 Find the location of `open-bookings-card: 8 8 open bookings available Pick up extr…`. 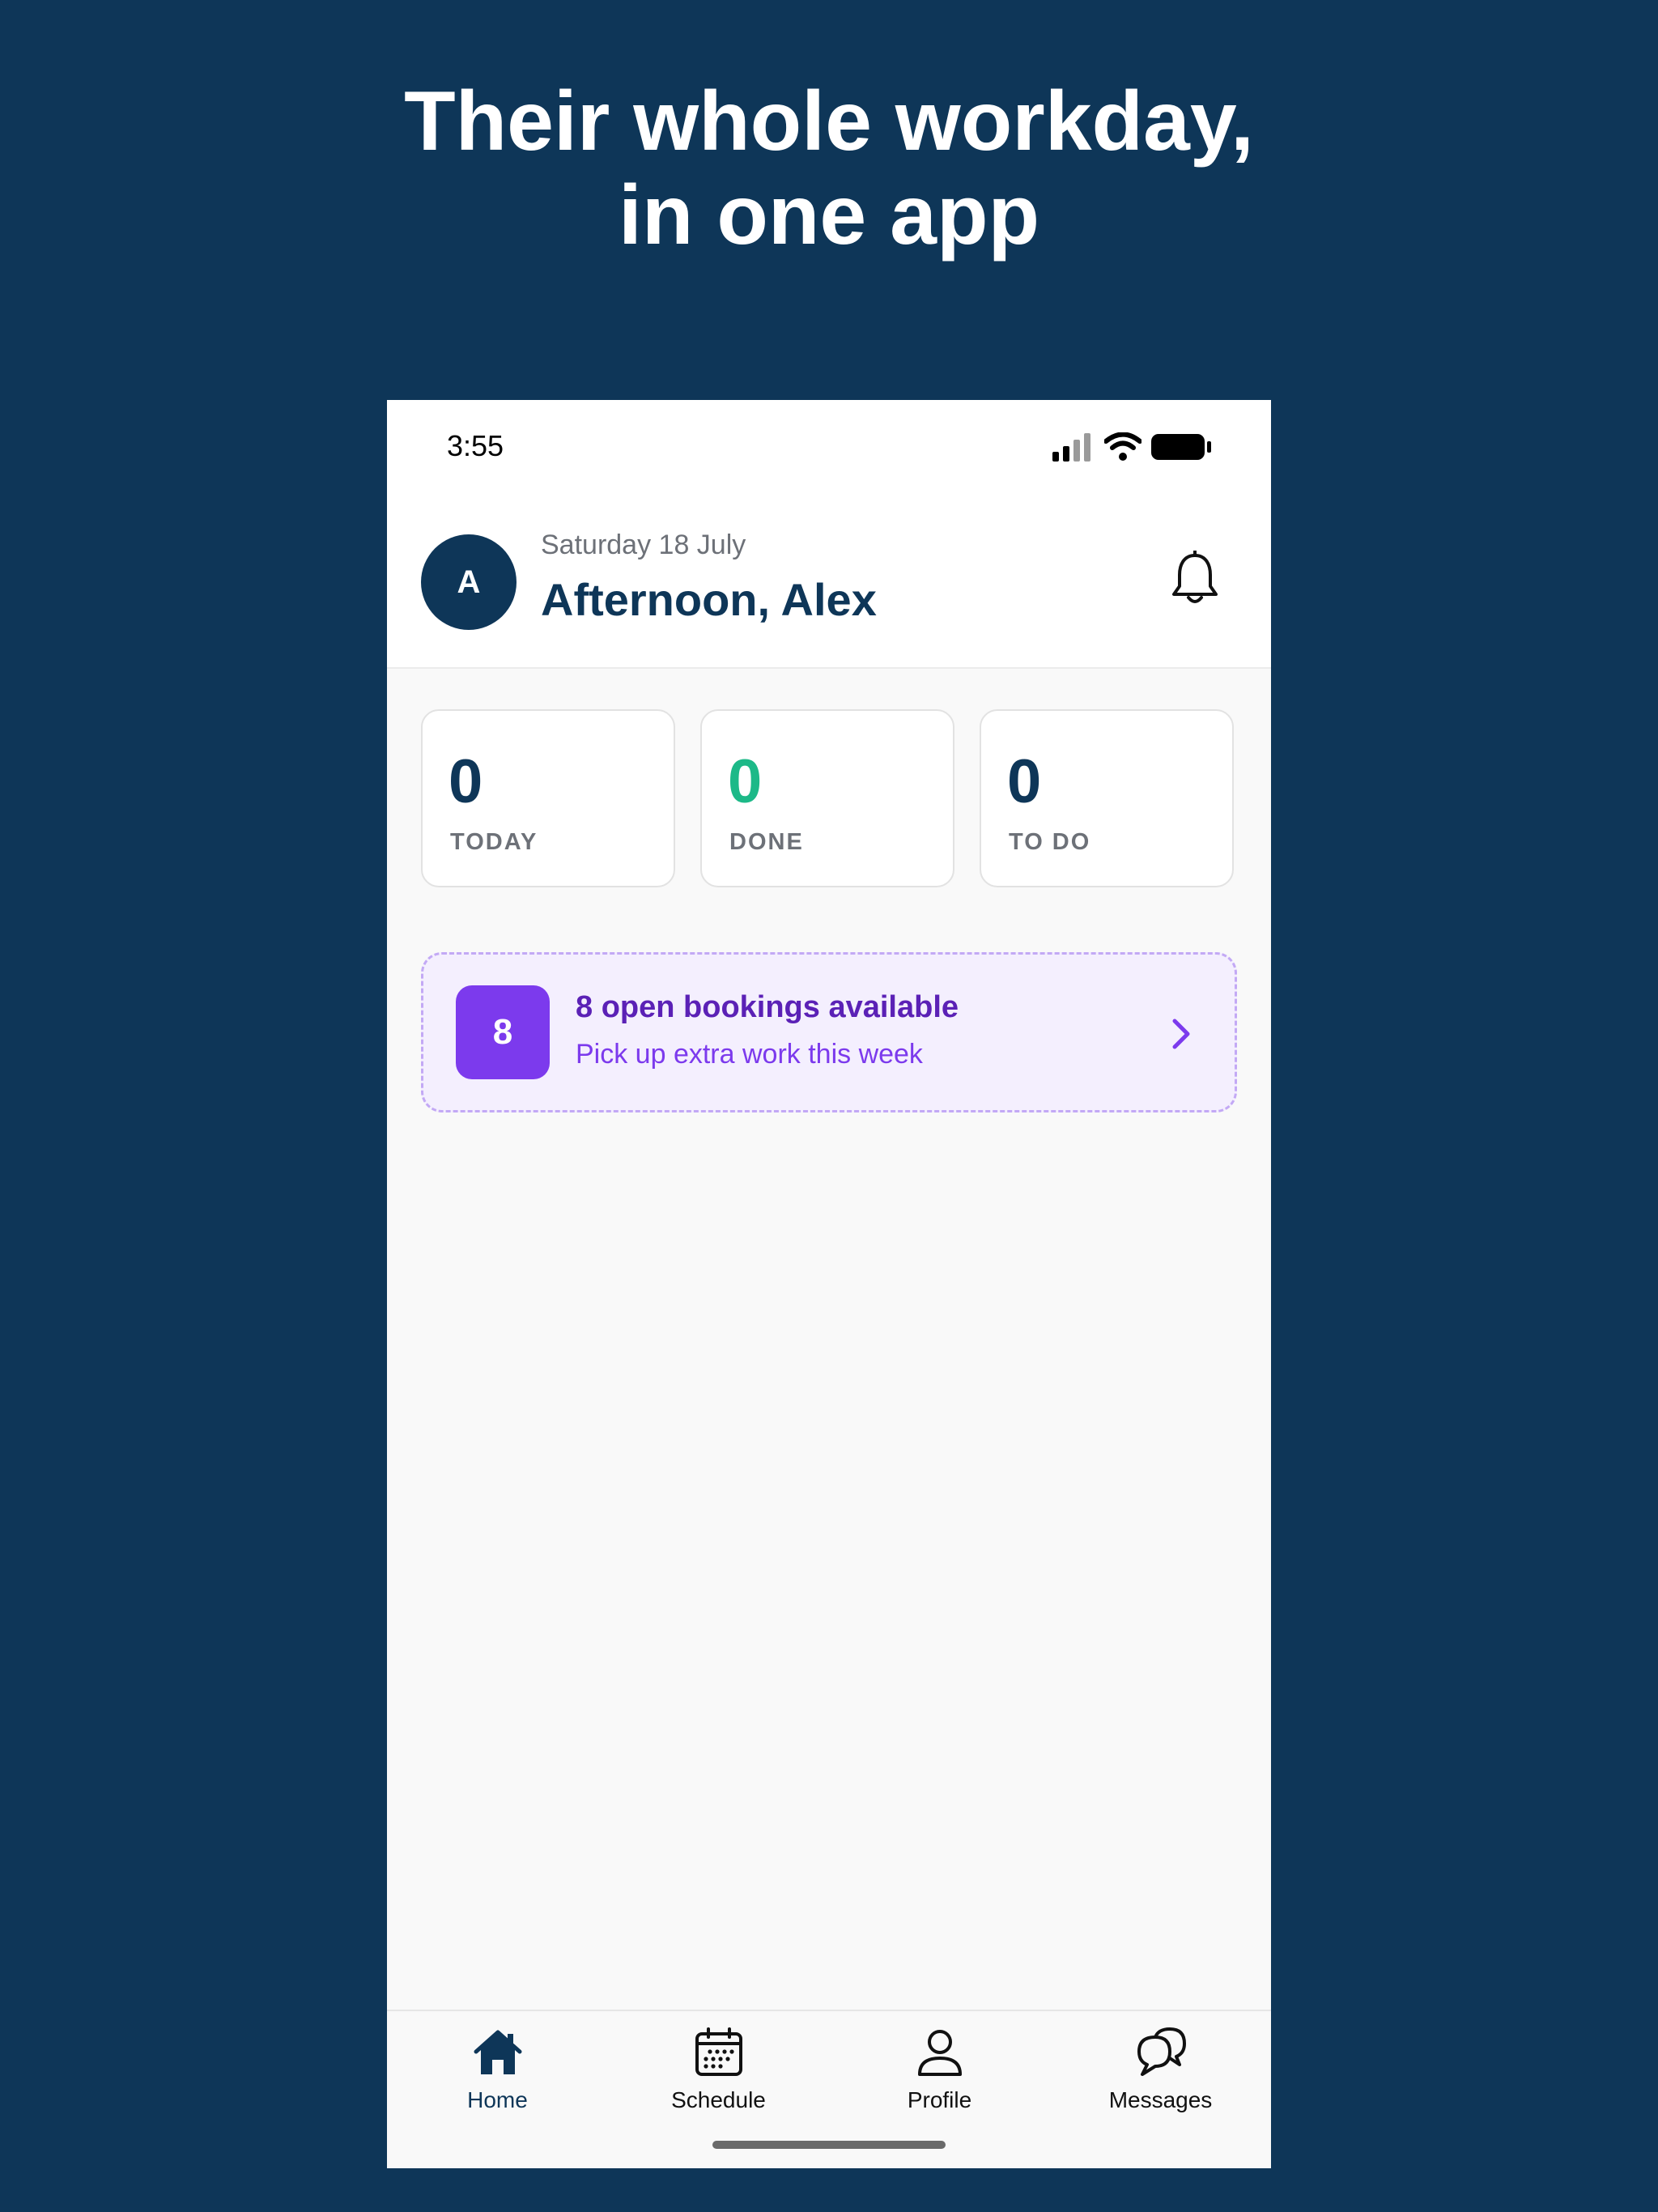

open-bookings-card: 8 8 open bookings available Pick up extr… is located at coordinates (829, 1032).